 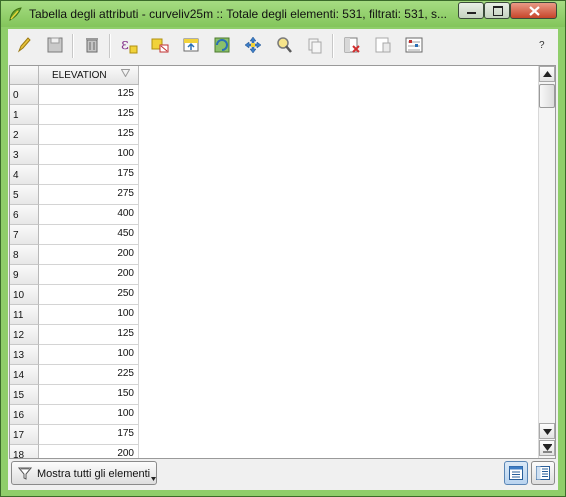 I want to click on table-row: 5 275, so click(x=74, y=195).